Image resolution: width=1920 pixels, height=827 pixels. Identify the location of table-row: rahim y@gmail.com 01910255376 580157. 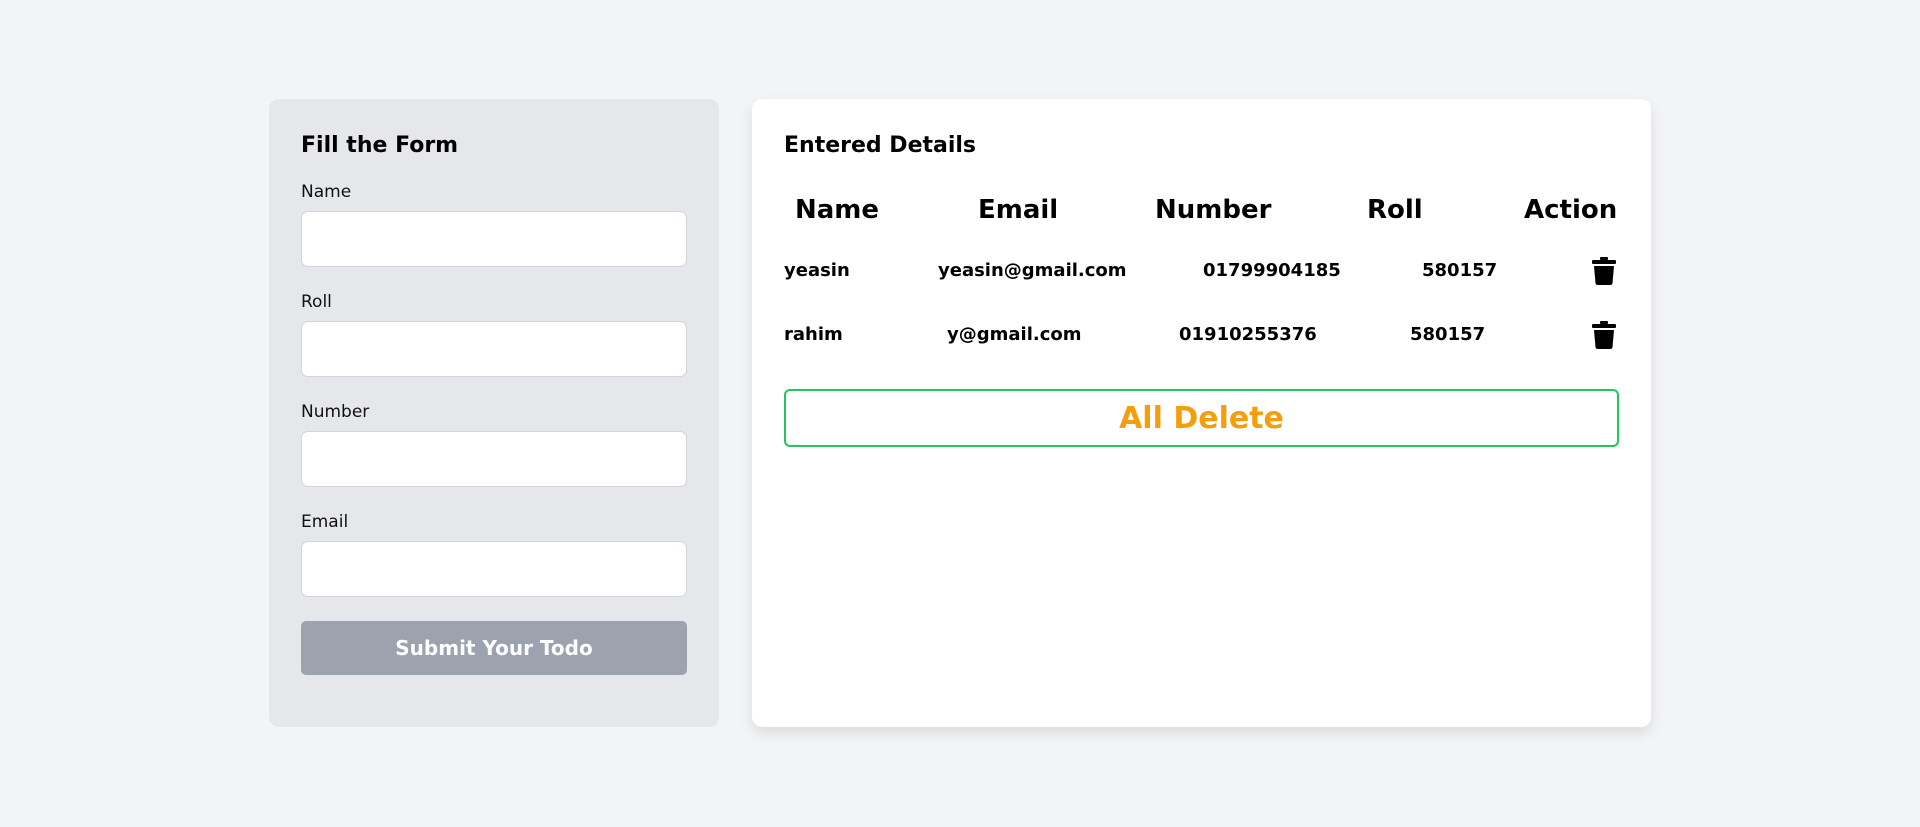
(1201, 335).